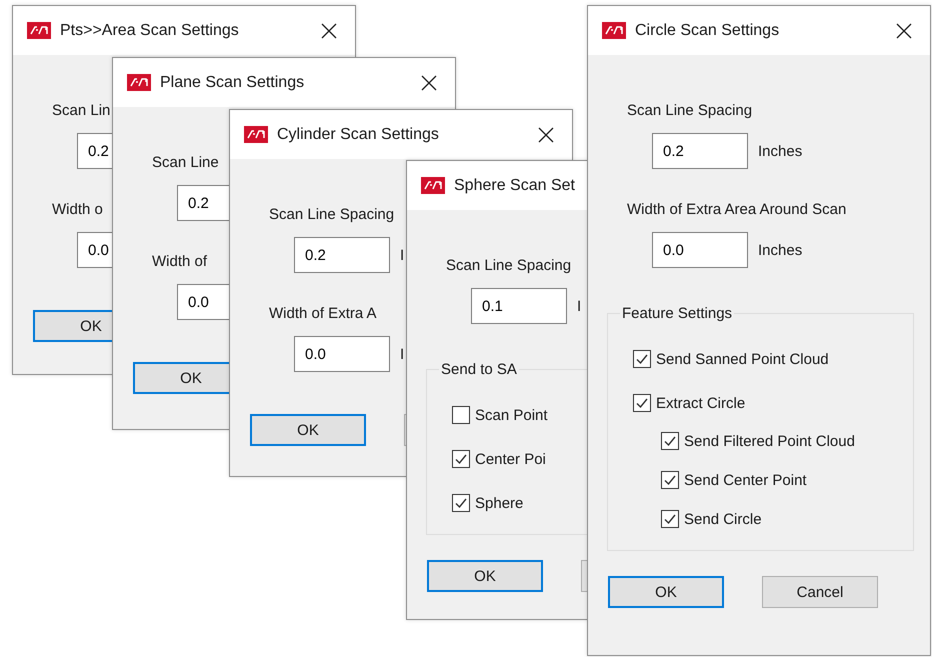 This screenshot has height=657, width=932. I want to click on field-label: Scan Lin, so click(81, 111).